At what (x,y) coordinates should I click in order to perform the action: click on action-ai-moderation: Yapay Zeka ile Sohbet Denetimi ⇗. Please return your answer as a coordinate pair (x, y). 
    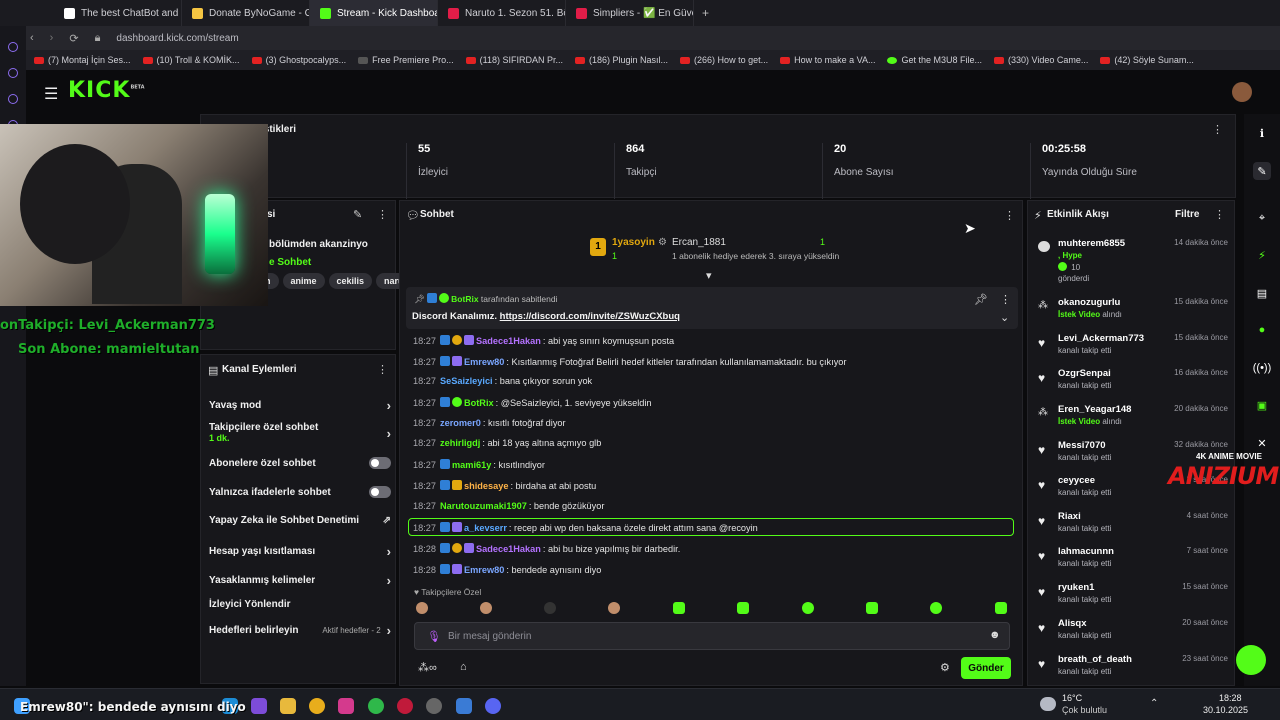
    Looking at the image, I should click on (300, 520).